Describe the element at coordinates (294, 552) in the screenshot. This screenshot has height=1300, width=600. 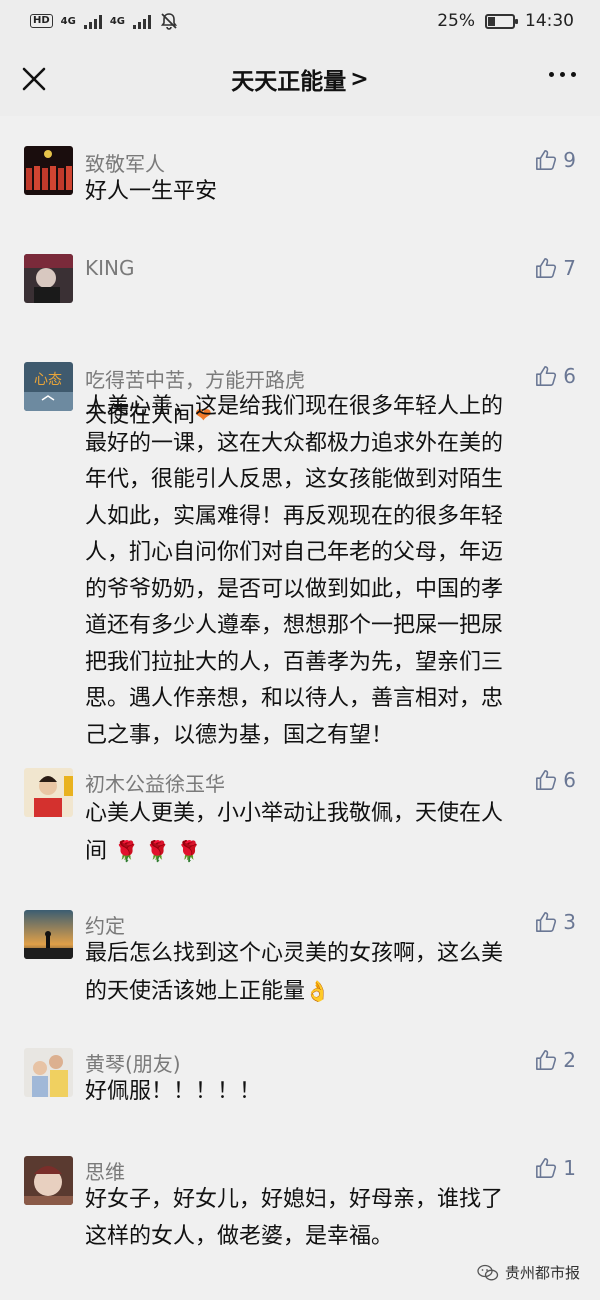
I see `comment-line: 人，扪心自问你们对自己年老的父母，年迈` at that location.